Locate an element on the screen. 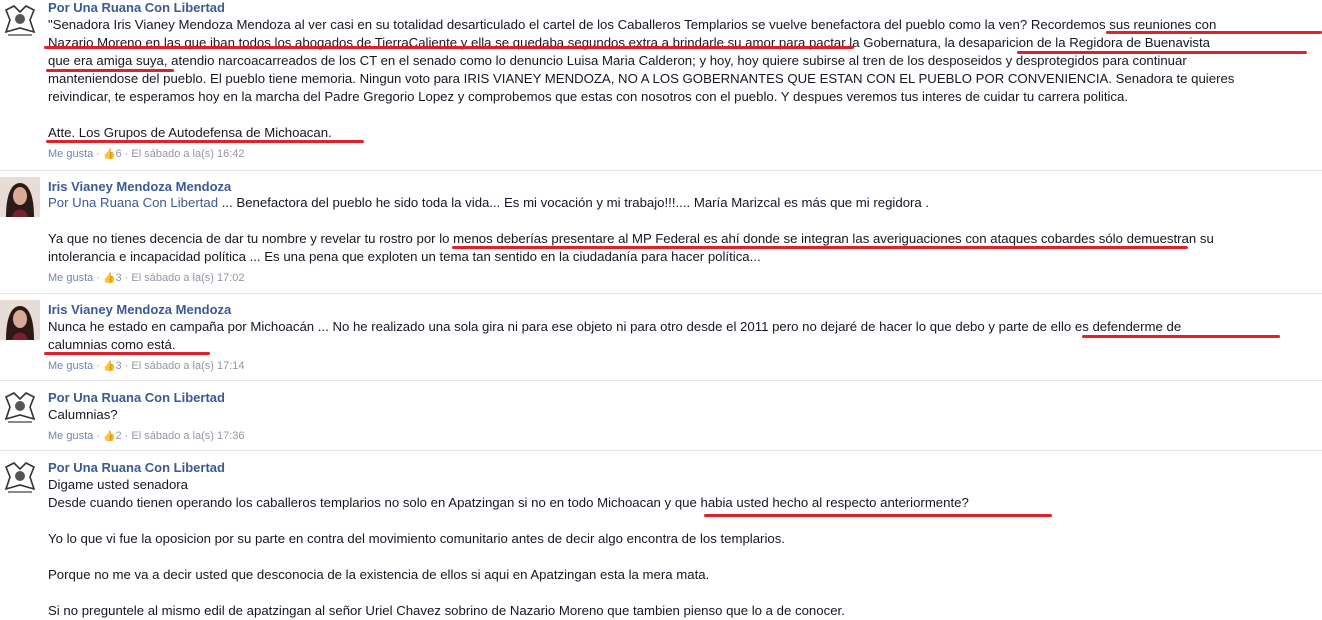  comment-meta: Me gusta · 👍3 · El sábado a la(s) 17:02 is located at coordinates (146, 278).